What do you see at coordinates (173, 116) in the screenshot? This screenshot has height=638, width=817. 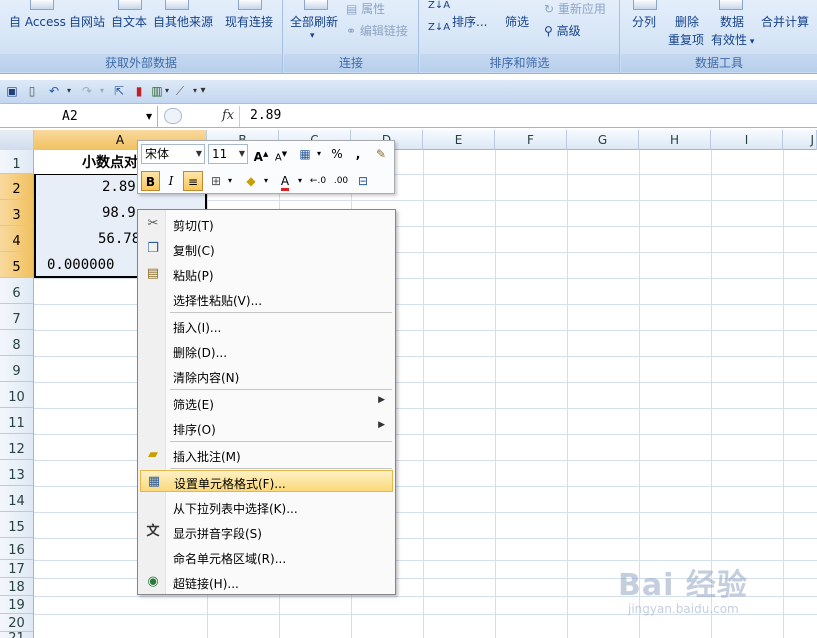 I see `formula-expand-icon` at bounding box center [173, 116].